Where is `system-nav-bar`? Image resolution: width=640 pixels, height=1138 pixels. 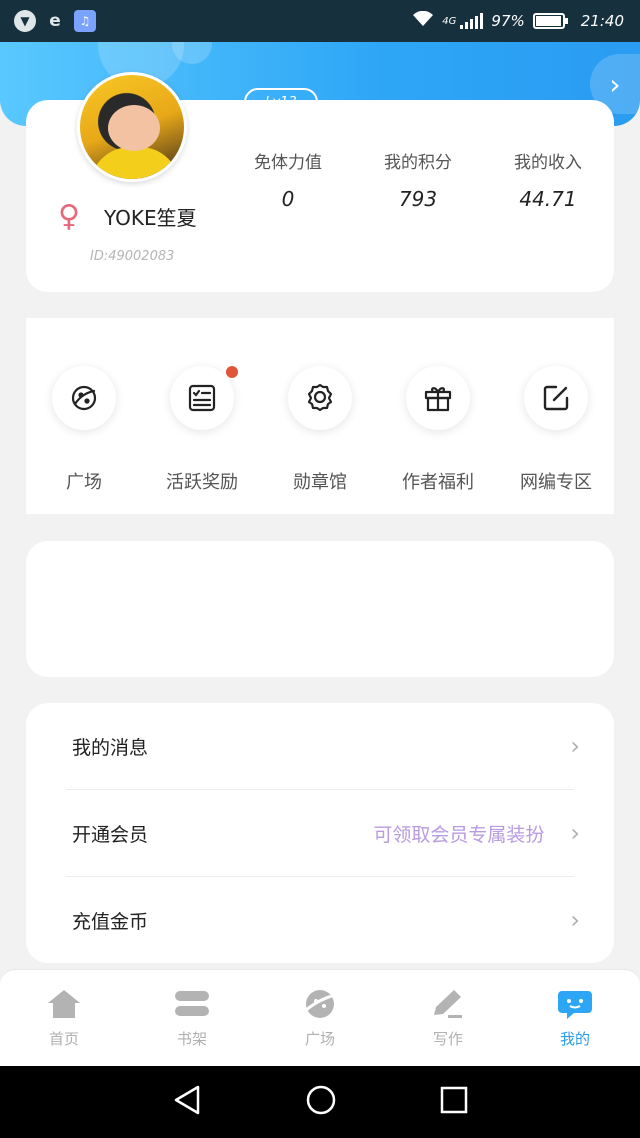 system-nav-bar is located at coordinates (320, 1102).